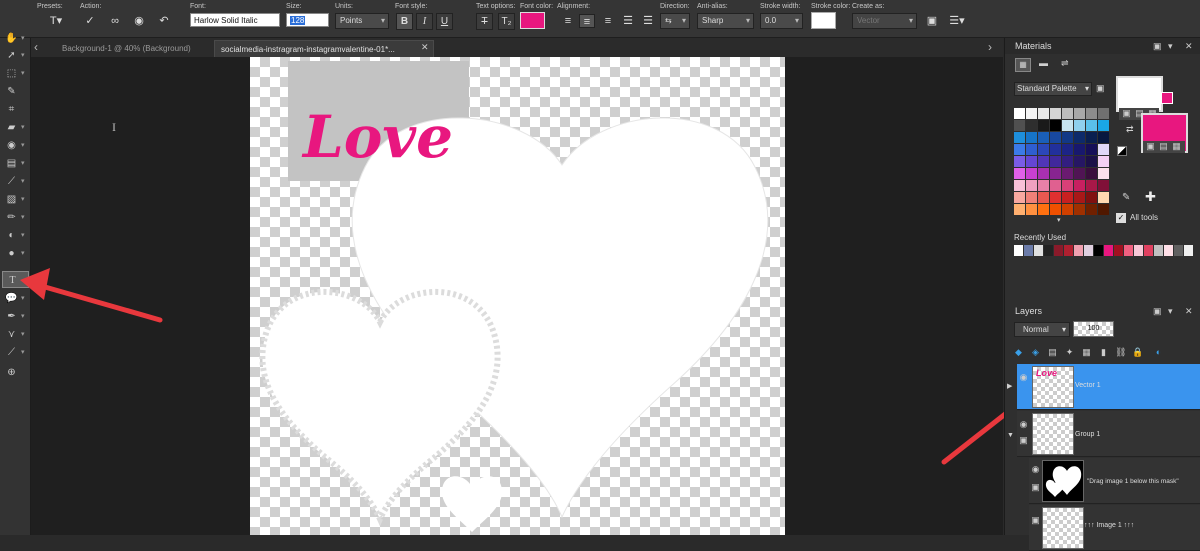  What do you see at coordinates (425, 47) in the screenshot?
I see `close-tab-icon: ✕` at bounding box center [425, 47].